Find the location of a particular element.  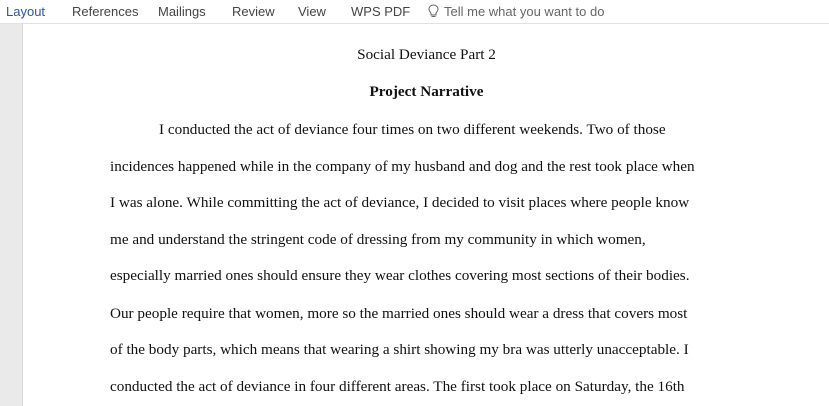

tell-me-placeholder: Tell me what you want to do is located at coordinates (524, 11).